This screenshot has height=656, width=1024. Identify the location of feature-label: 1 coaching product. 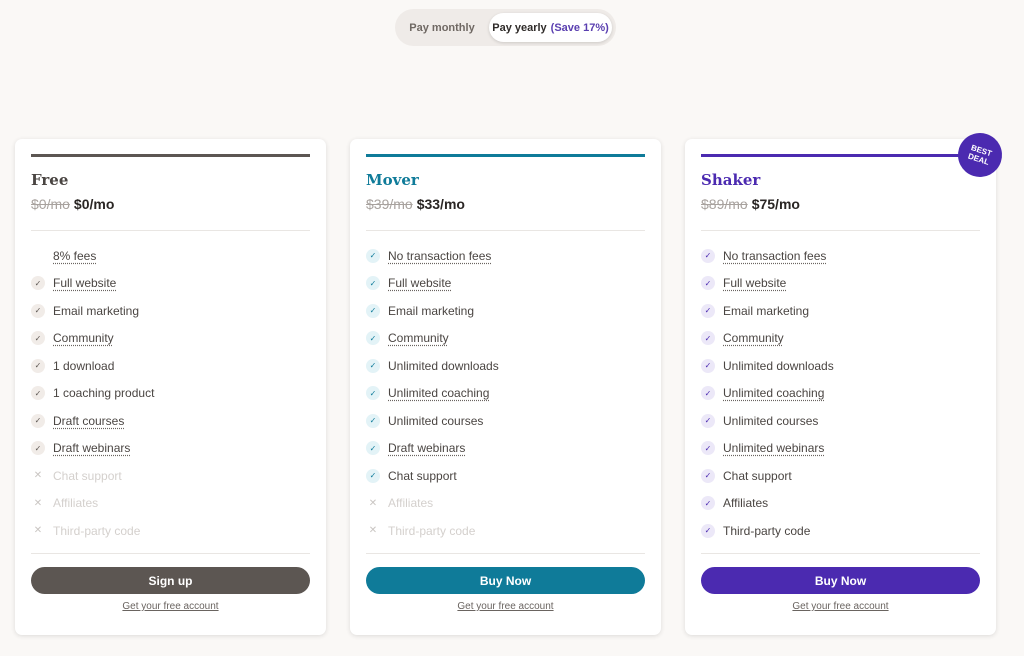
(104, 393).